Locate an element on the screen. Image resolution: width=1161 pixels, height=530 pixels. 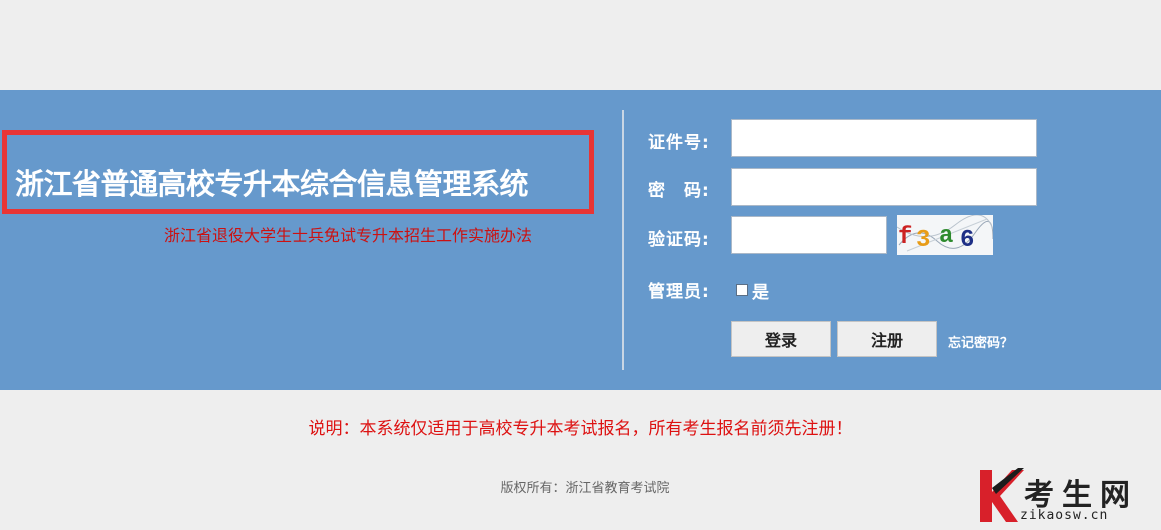
policy-link: 浙江省退役大学生士兵免试专升本招生工作实施办法 is located at coordinates (348, 234).